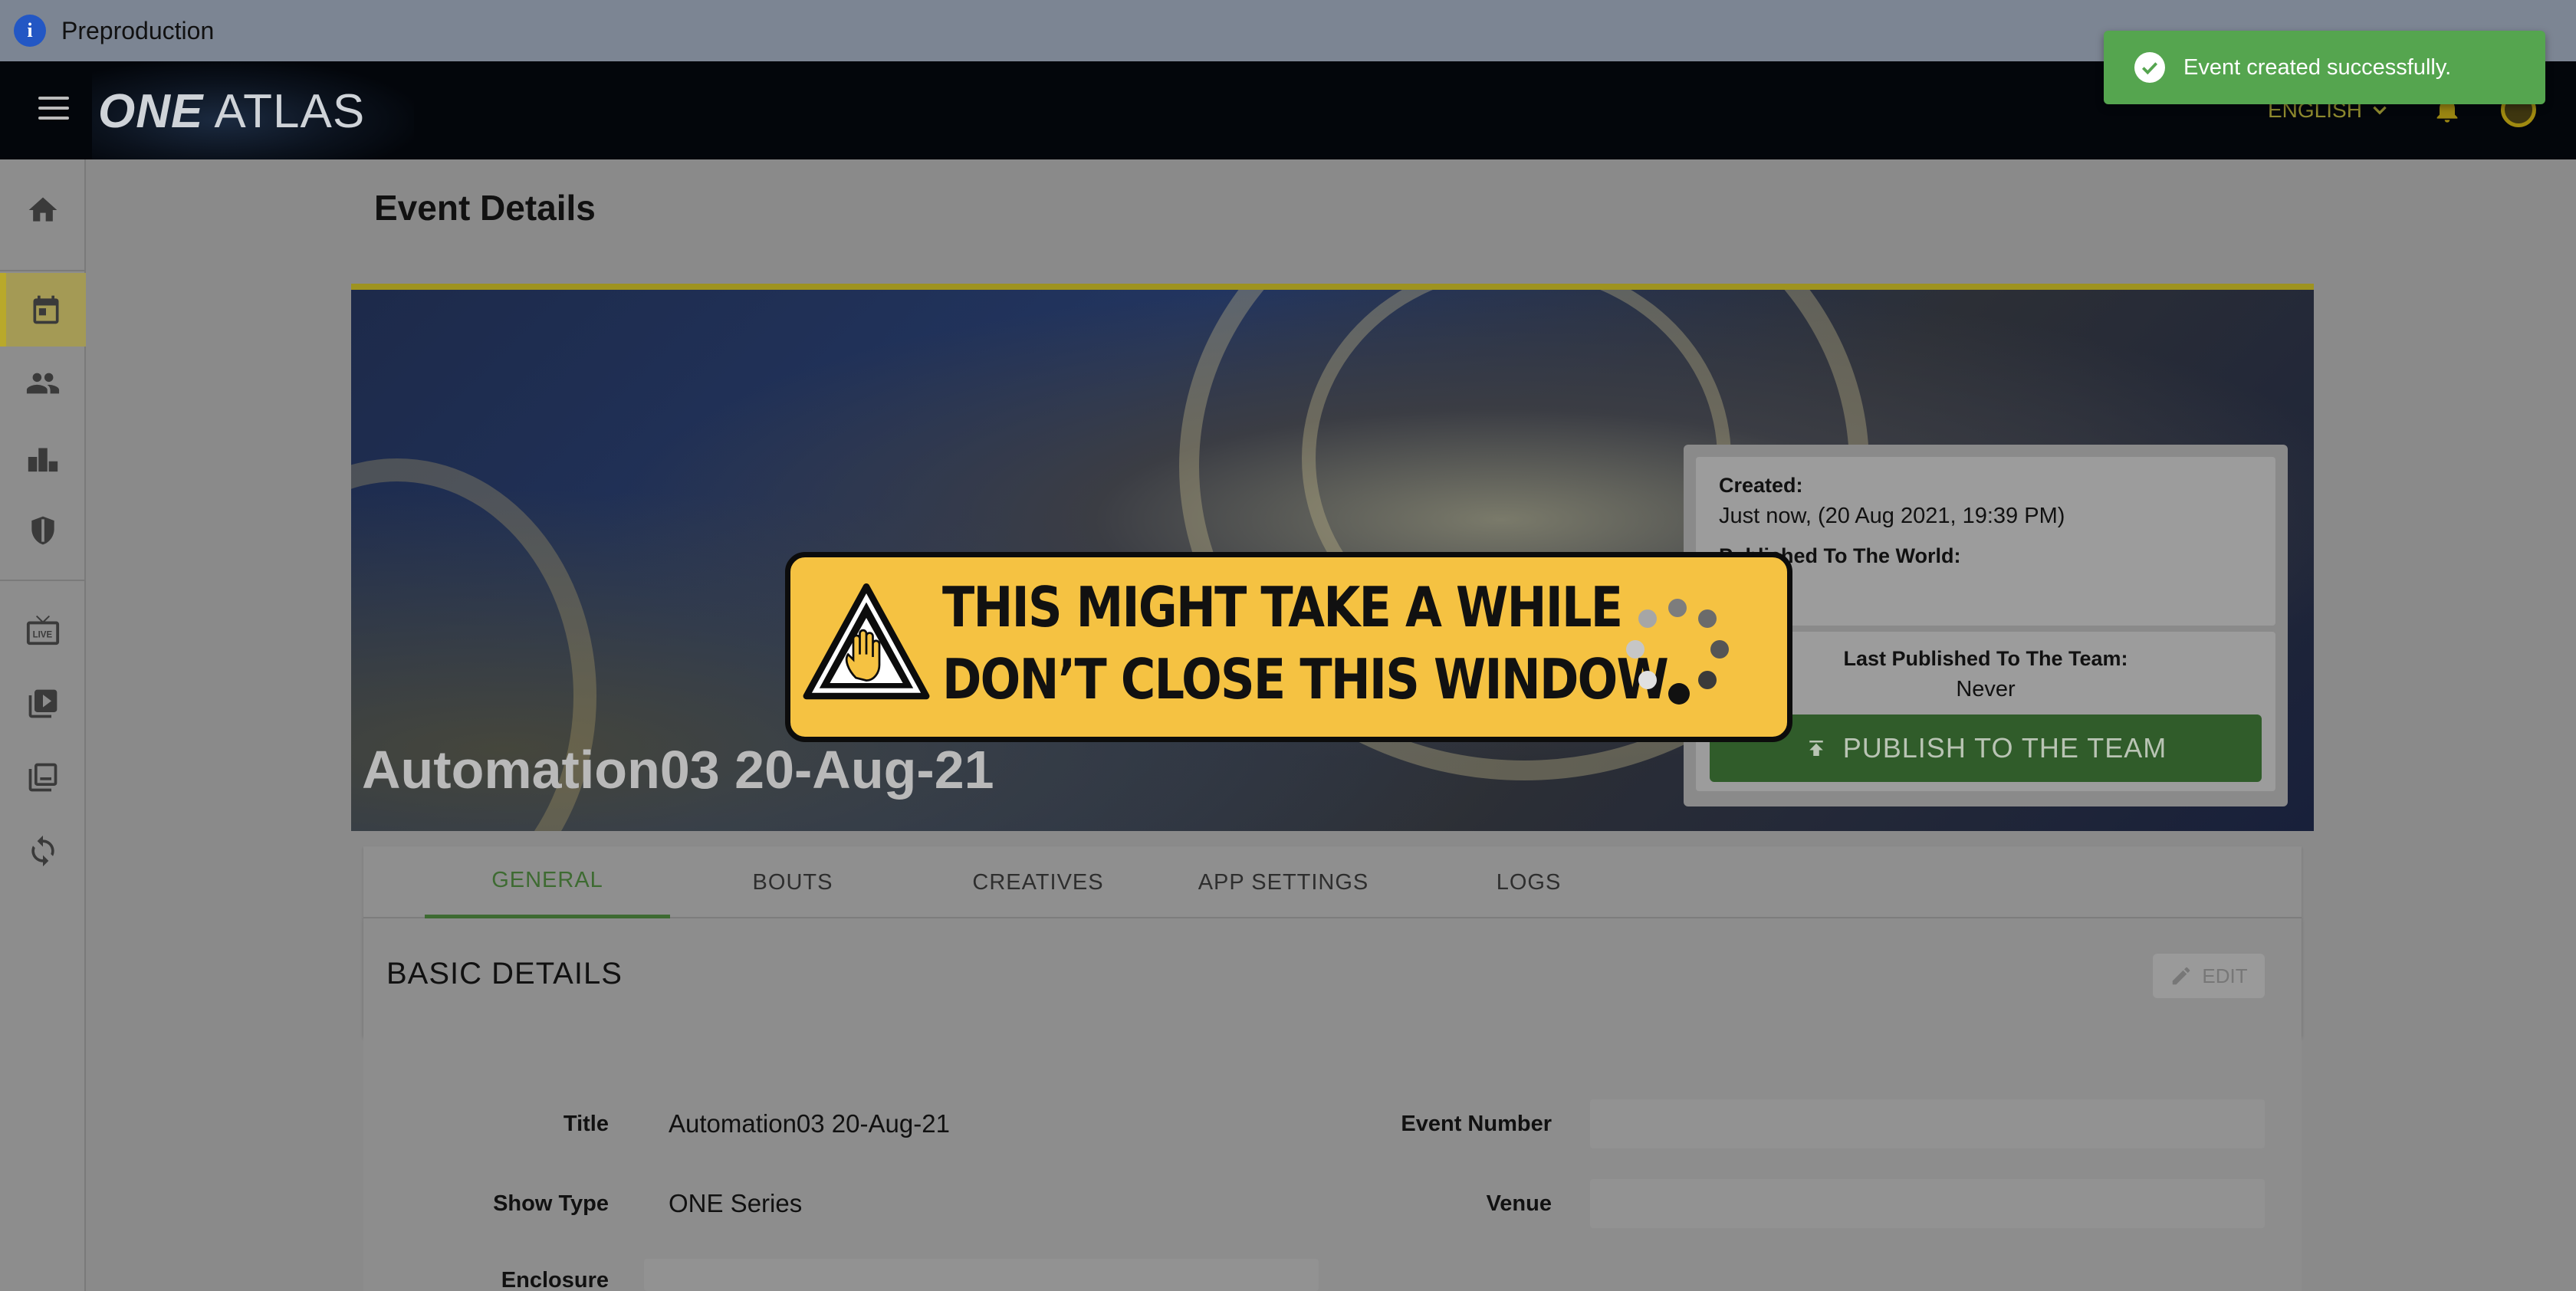 Image resolution: width=2576 pixels, height=1291 pixels. I want to click on event-number-field, so click(1927, 1124).